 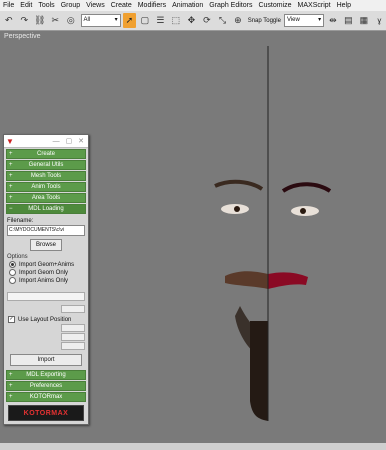 What do you see at coordinates (45, 319) in the screenshot?
I see `checkbox-label: Use Layout Position` at bounding box center [45, 319].